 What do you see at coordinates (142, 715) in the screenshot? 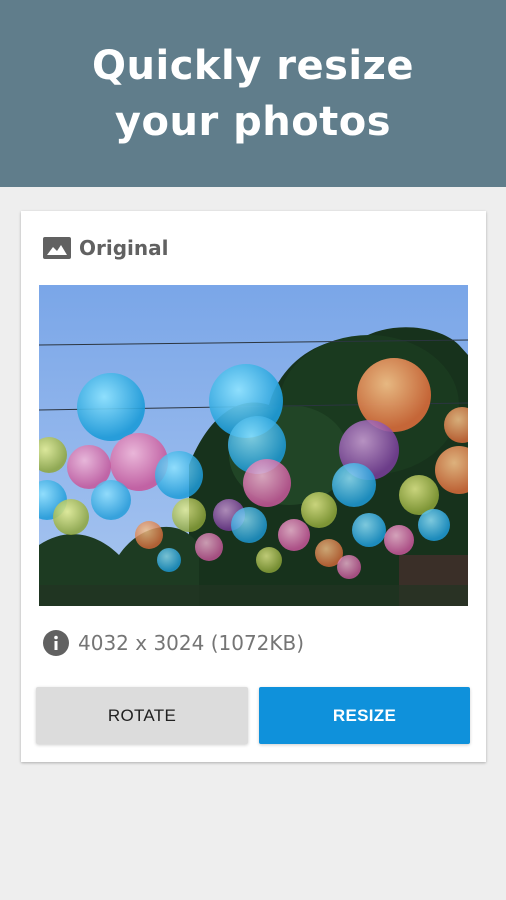
I see `rotate-button: ROTATE` at bounding box center [142, 715].